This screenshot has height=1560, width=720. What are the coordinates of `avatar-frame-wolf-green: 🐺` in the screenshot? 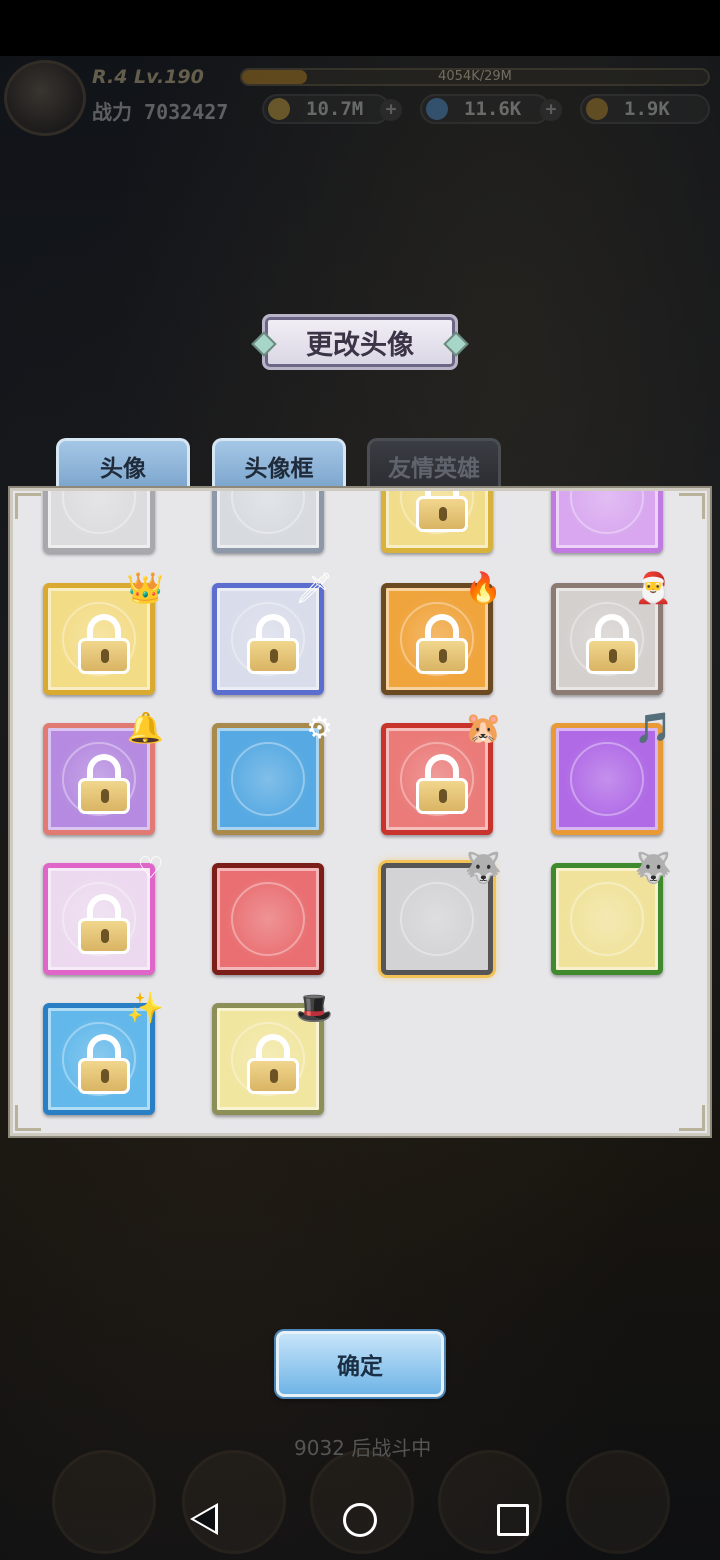 It's located at (611, 914).